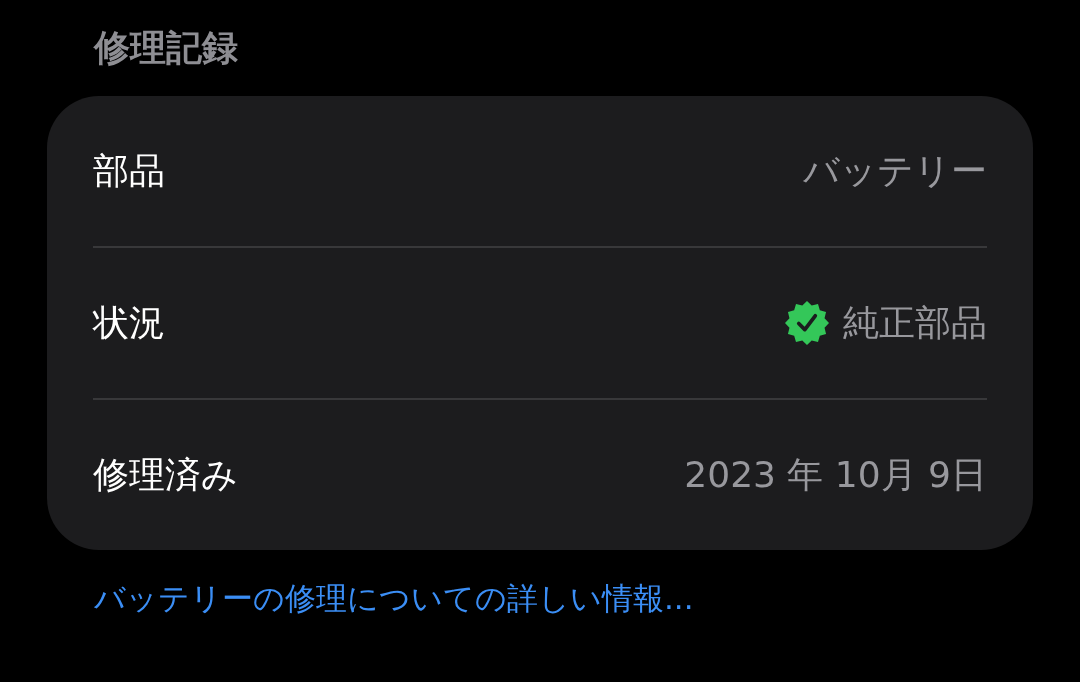 Image resolution: width=1080 pixels, height=682 pixels. Describe the element at coordinates (165, 48) in the screenshot. I see `section-title: 修理記録` at that location.